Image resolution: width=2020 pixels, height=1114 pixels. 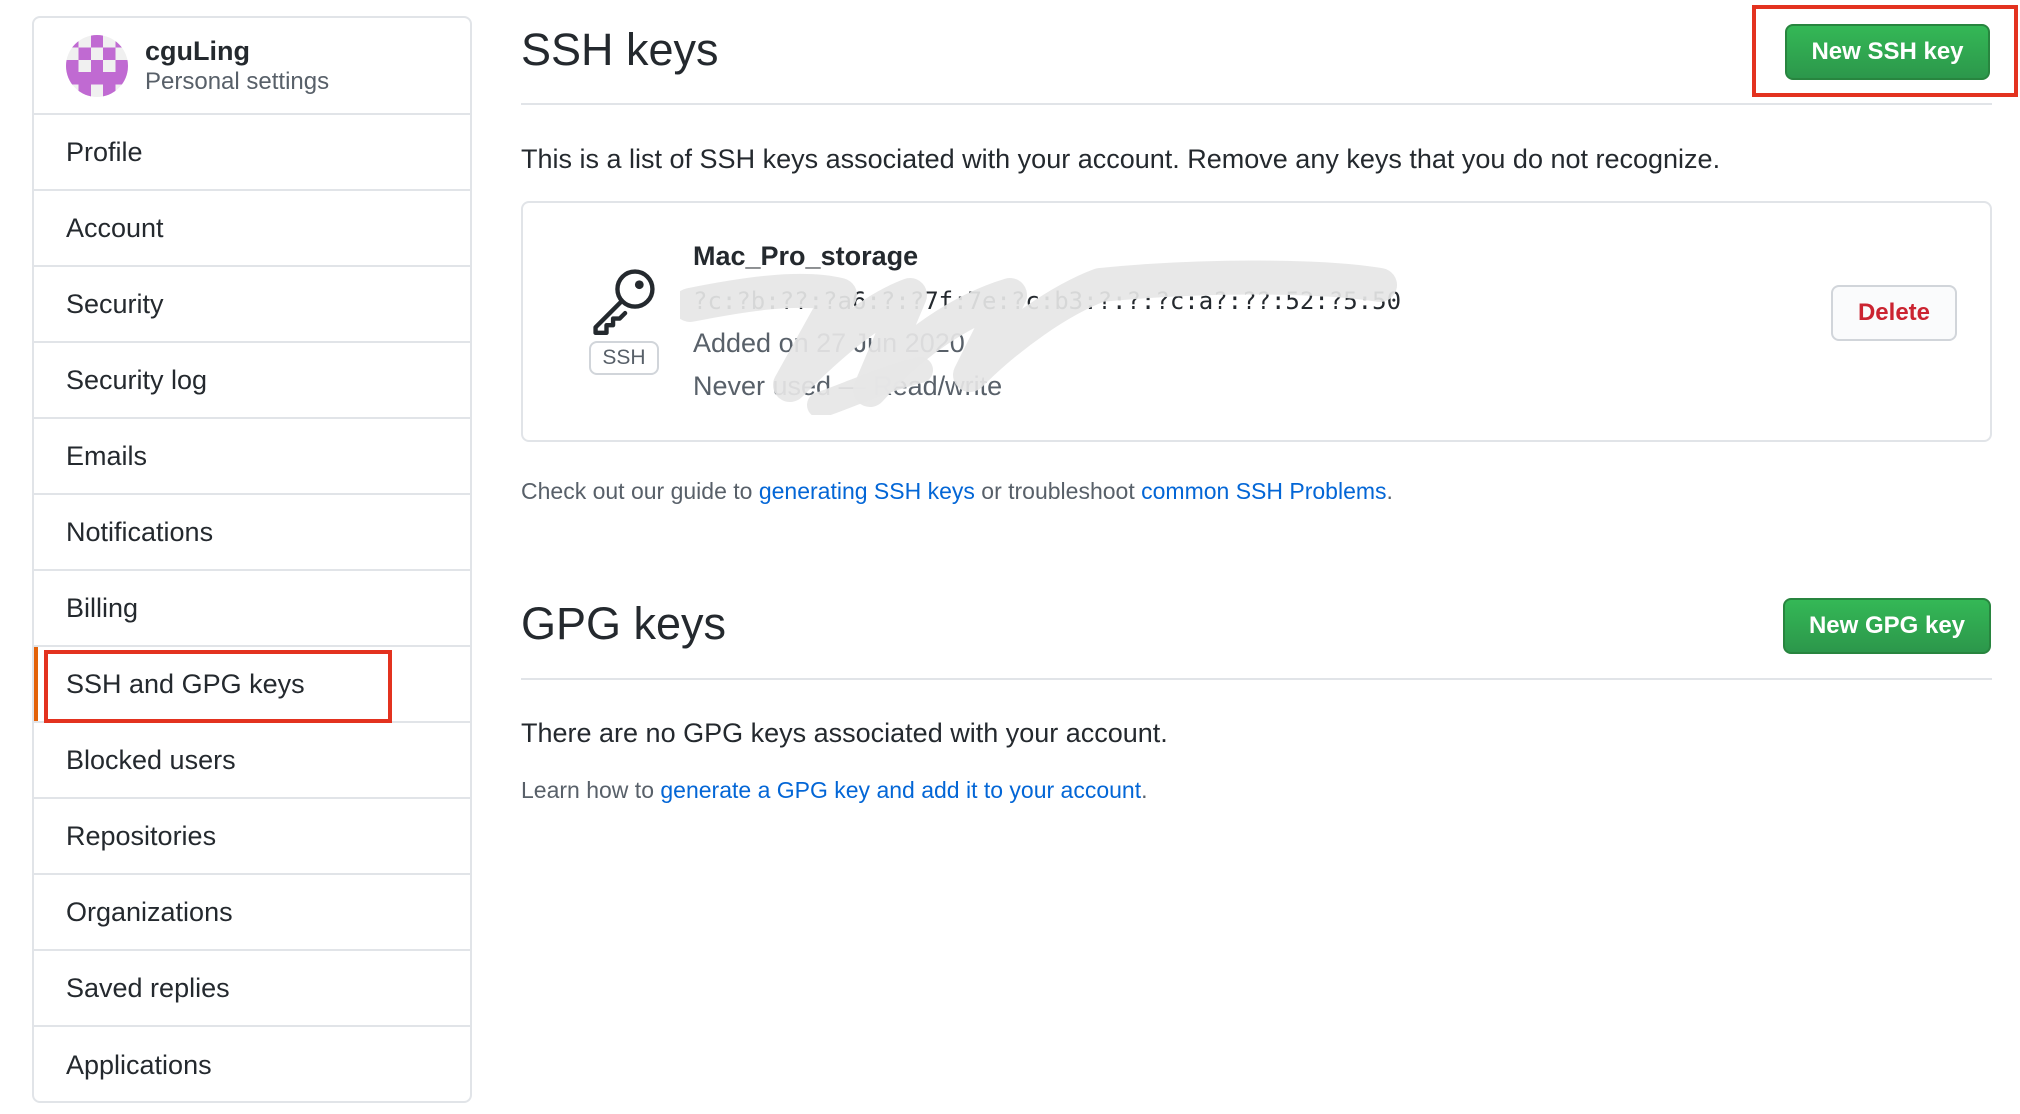 I want to click on ssh-badge: SSH, so click(x=624, y=358).